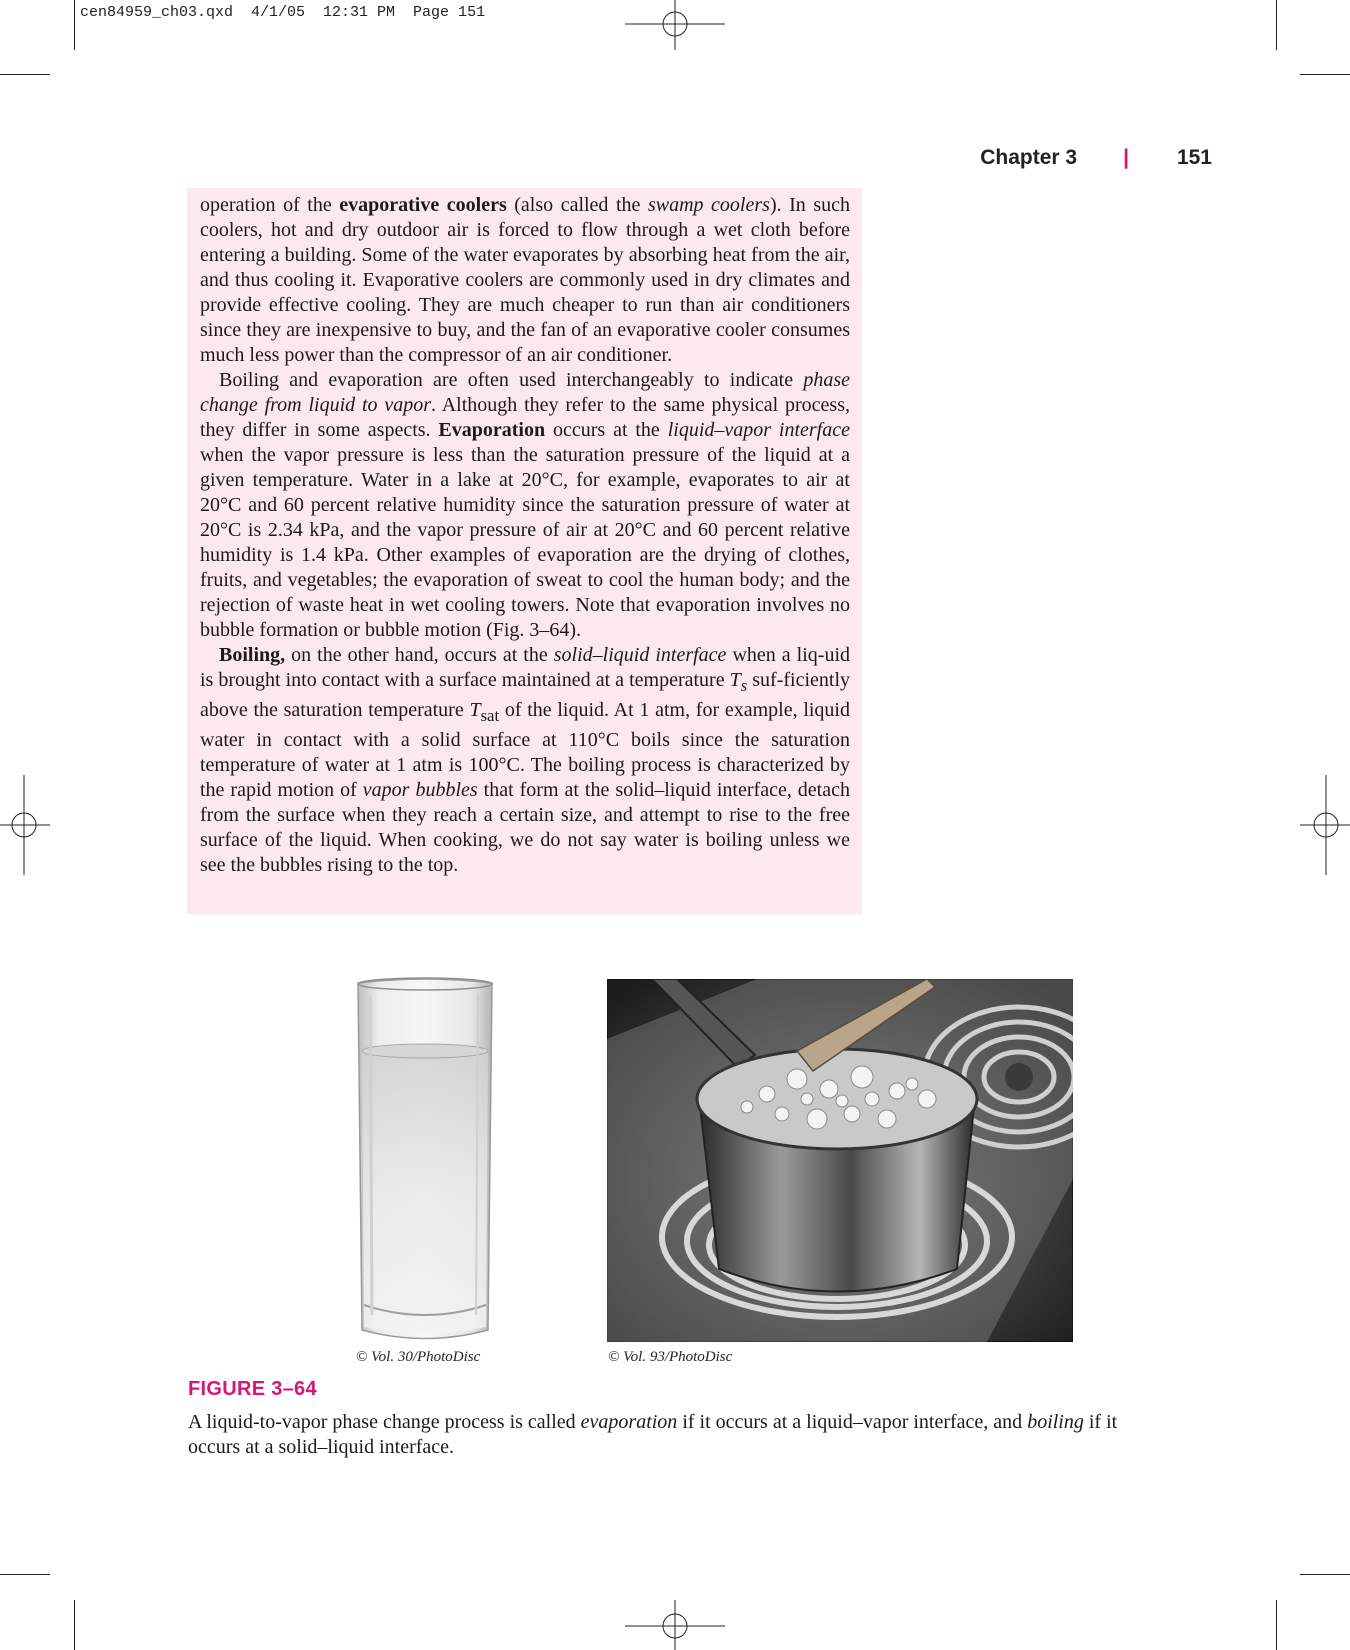  I want to click on term-evaporation: Evaporation, so click(492, 430).